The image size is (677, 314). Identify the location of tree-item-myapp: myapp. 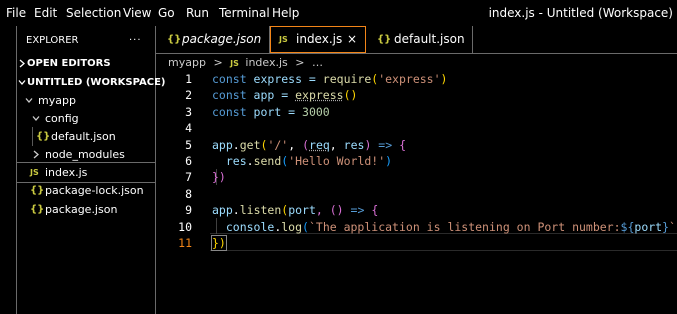
(86, 100).